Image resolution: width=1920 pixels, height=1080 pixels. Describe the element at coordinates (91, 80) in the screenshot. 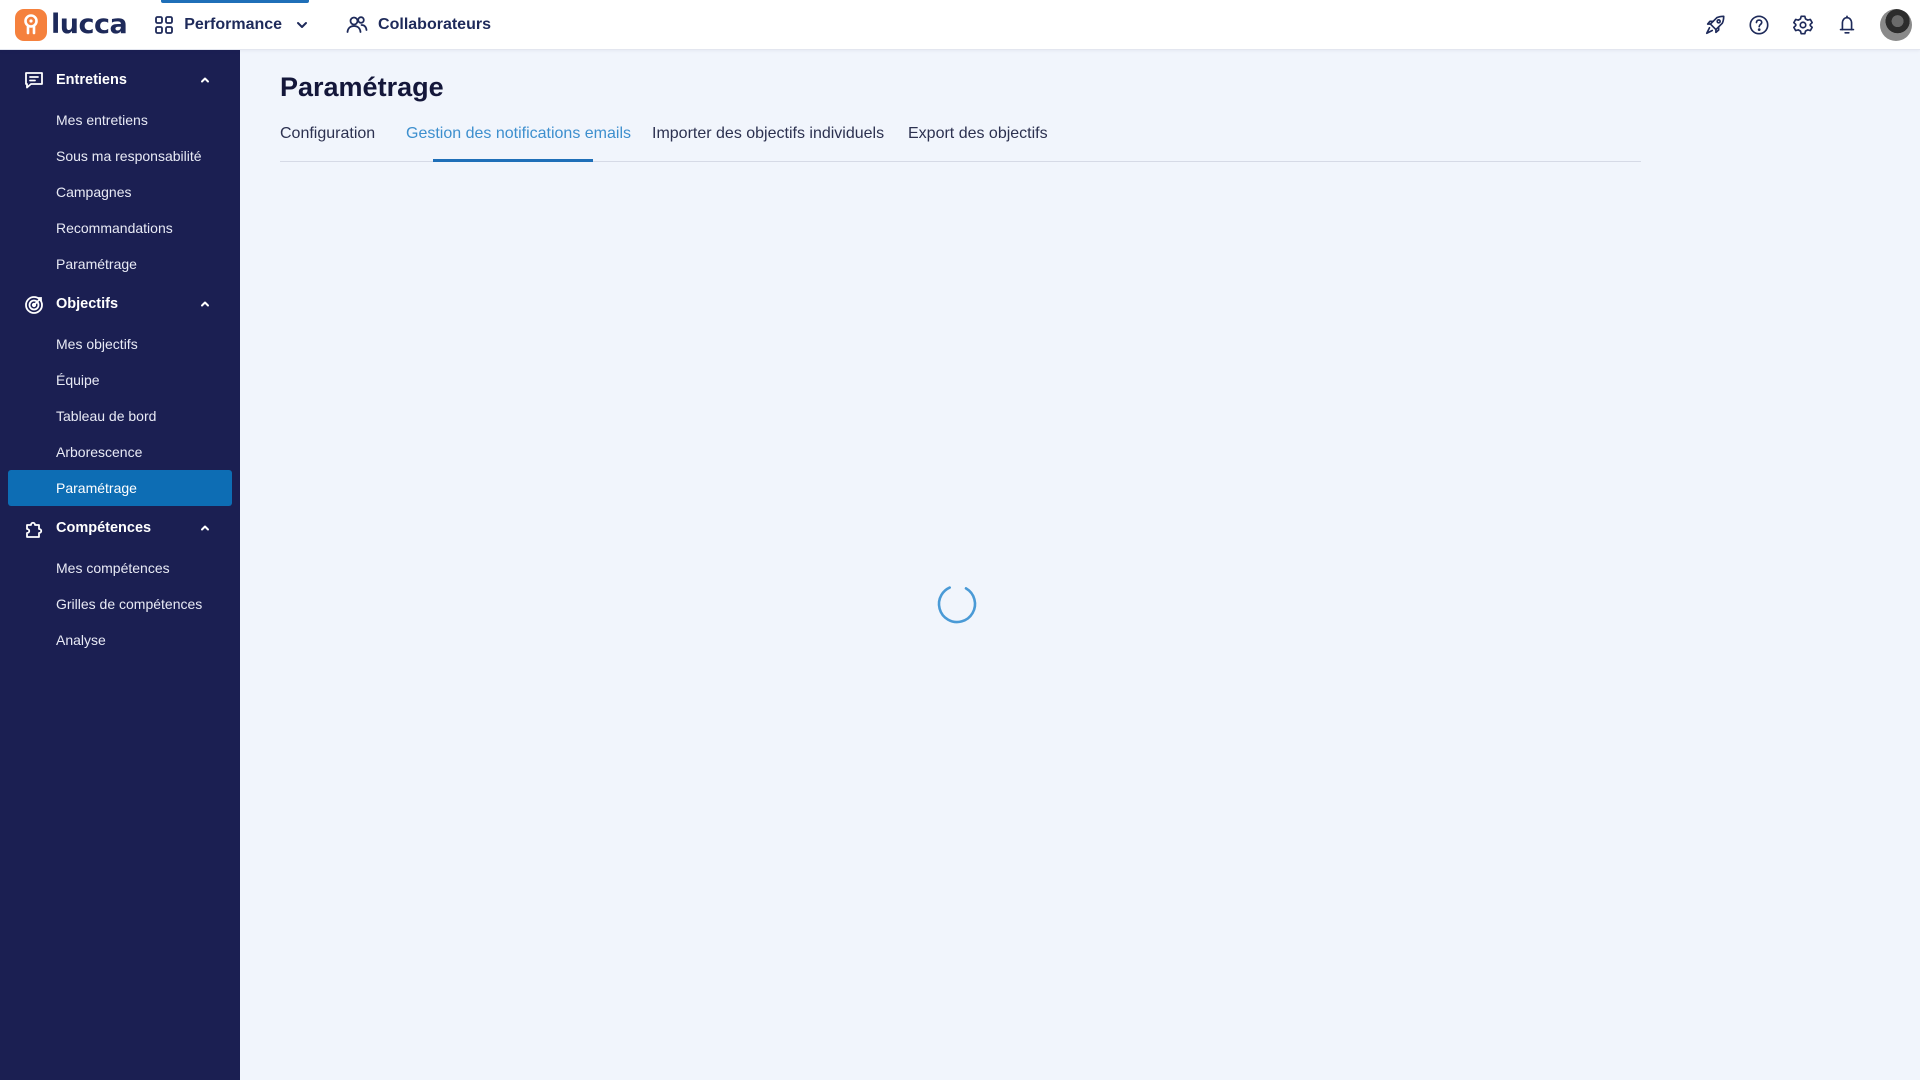

I see `sidebar-section-label: Entretiens` at that location.